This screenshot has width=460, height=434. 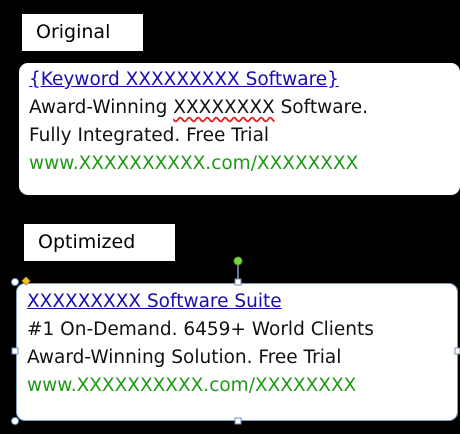 I want to click on resize-handle-bottom-left, so click(x=15, y=421).